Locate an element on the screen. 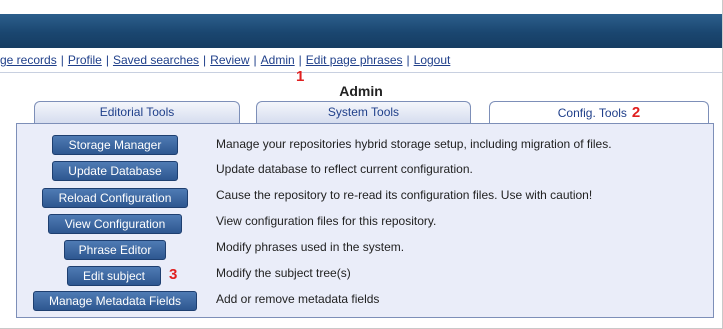 The image size is (723, 329). nav-link-admin: Admin is located at coordinates (278, 60).